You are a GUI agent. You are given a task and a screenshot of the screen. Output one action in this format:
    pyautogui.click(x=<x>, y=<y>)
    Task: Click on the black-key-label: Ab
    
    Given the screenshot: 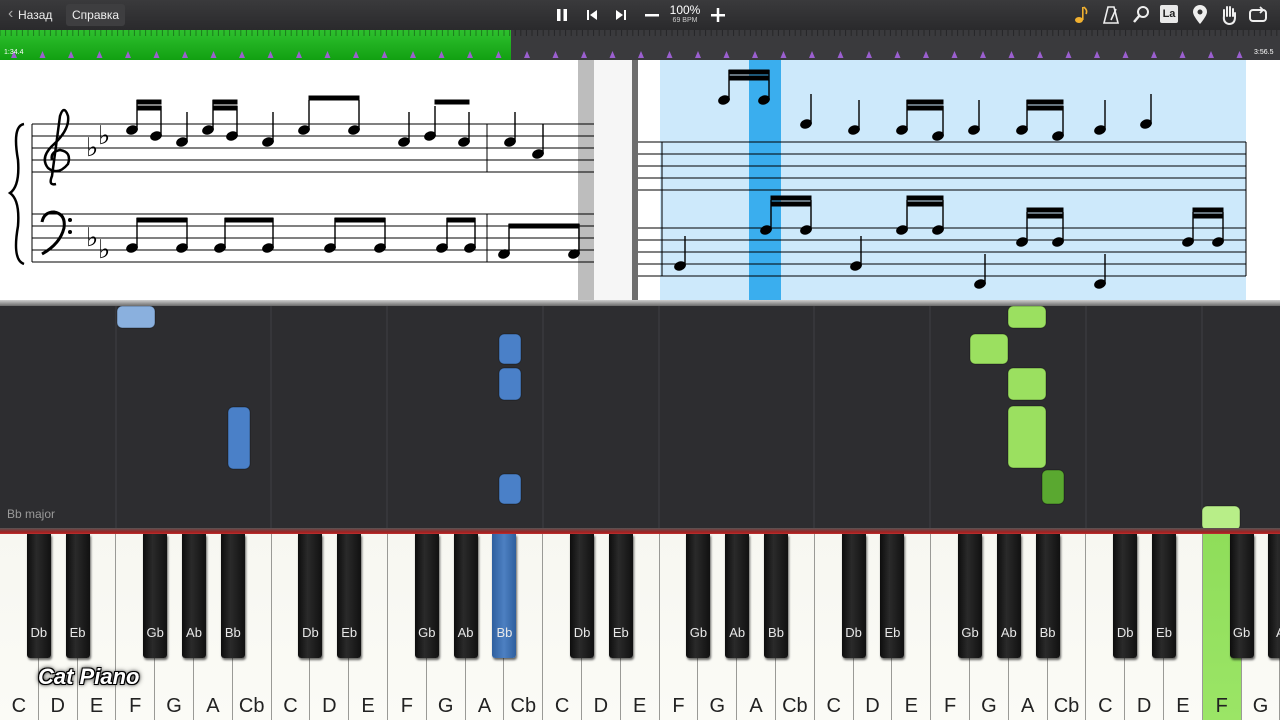 What is the action you would take?
    pyautogui.click(x=1008, y=632)
    